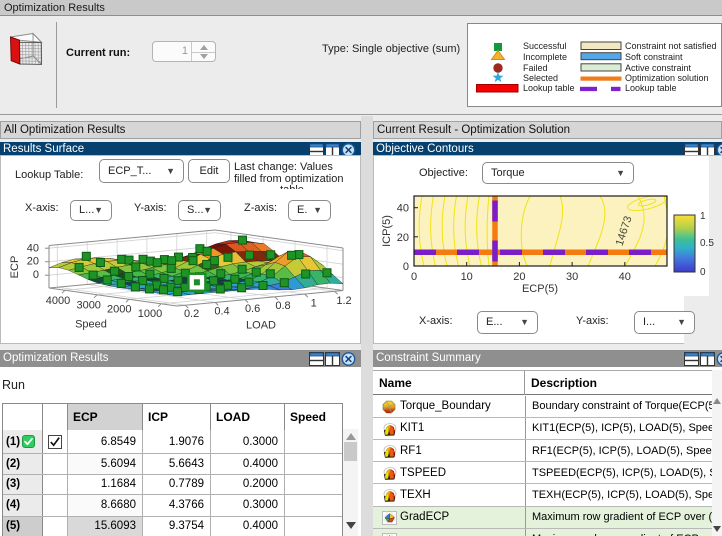 Image resolution: width=722 pixels, height=536 pixels. What do you see at coordinates (91, 325) in the screenshot?
I see `svg-text: Speed` at bounding box center [91, 325].